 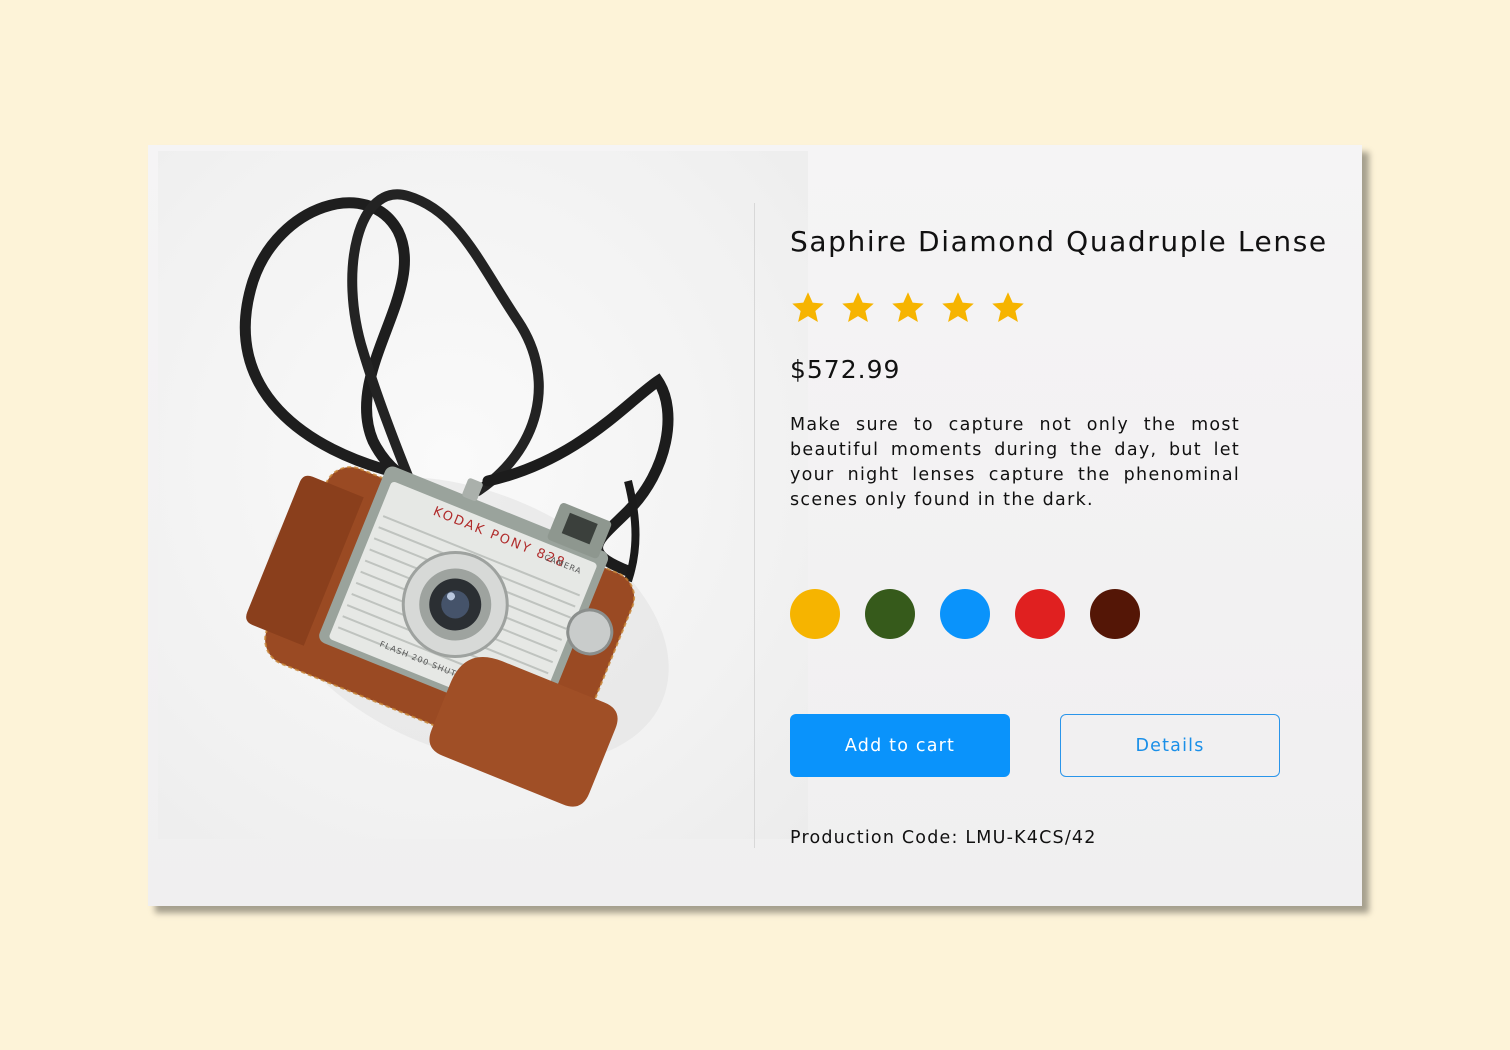 I want to click on star-rating, so click(x=908, y=308).